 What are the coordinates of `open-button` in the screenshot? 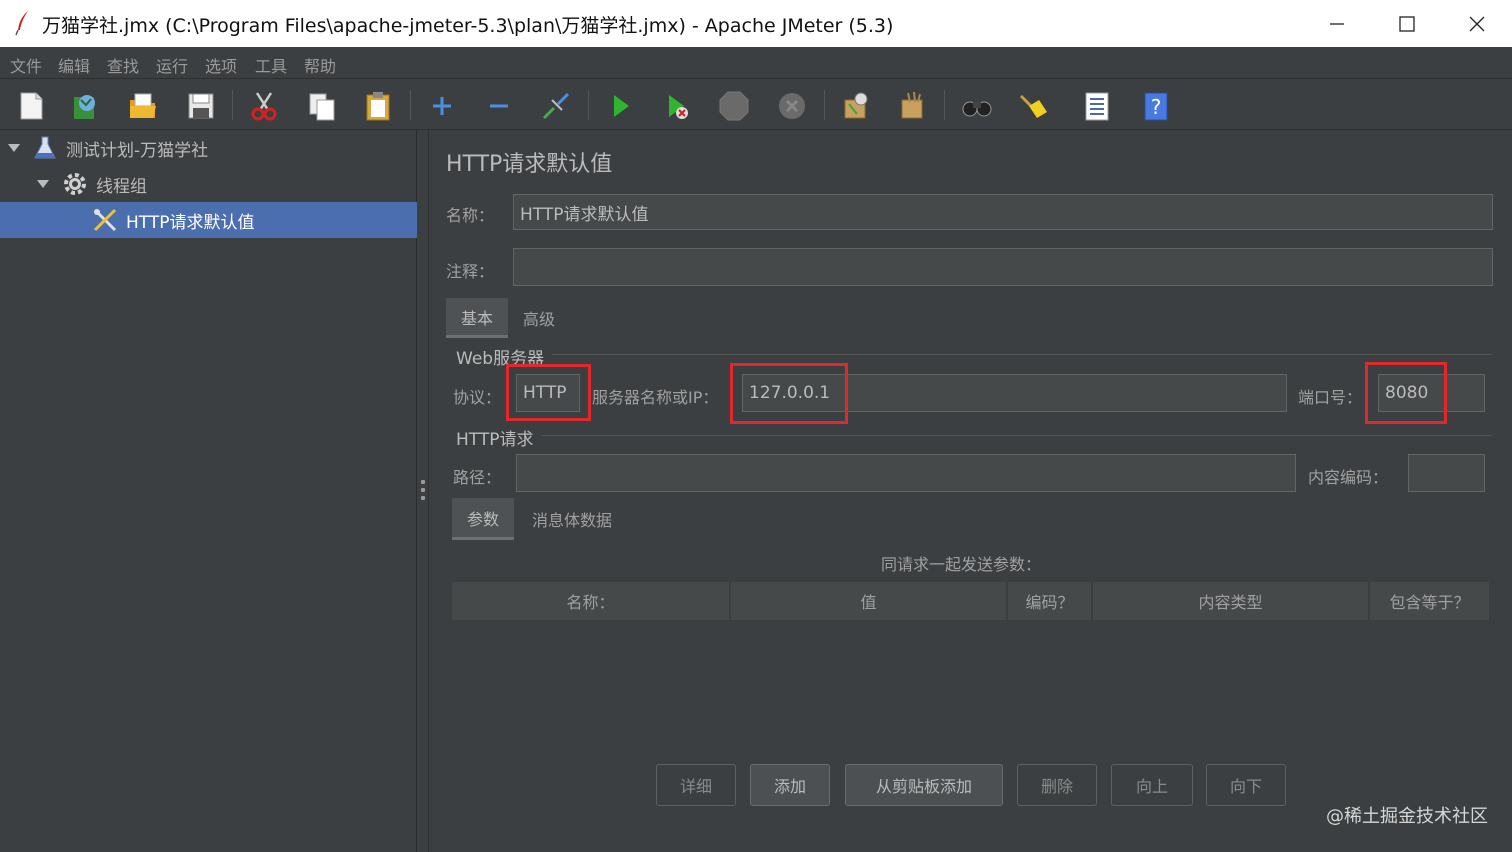 It's located at (143, 106).